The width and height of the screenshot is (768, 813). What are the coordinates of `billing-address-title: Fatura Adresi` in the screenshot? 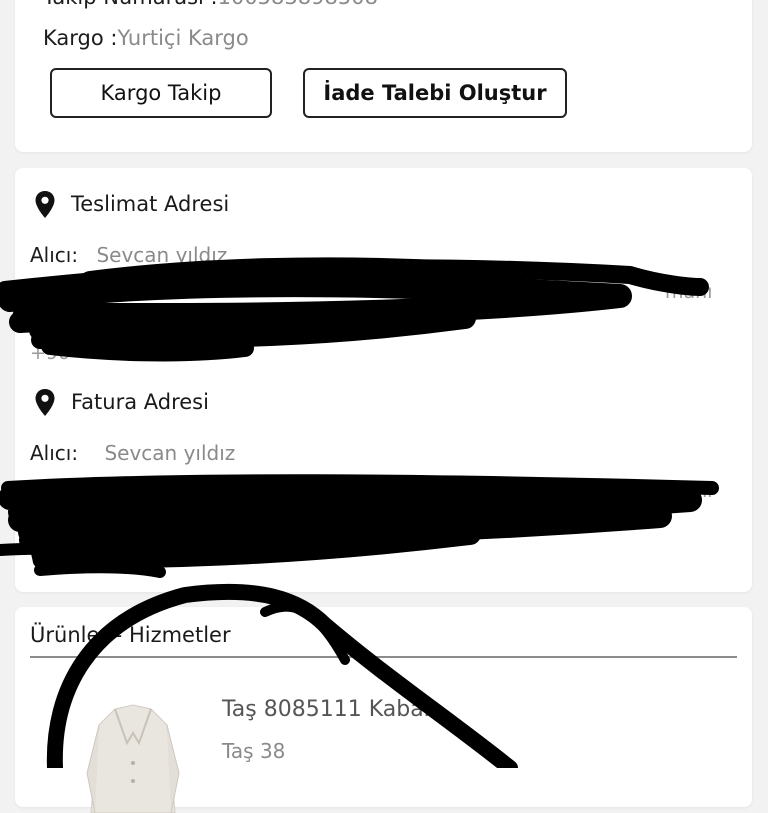 It's located at (140, 402).